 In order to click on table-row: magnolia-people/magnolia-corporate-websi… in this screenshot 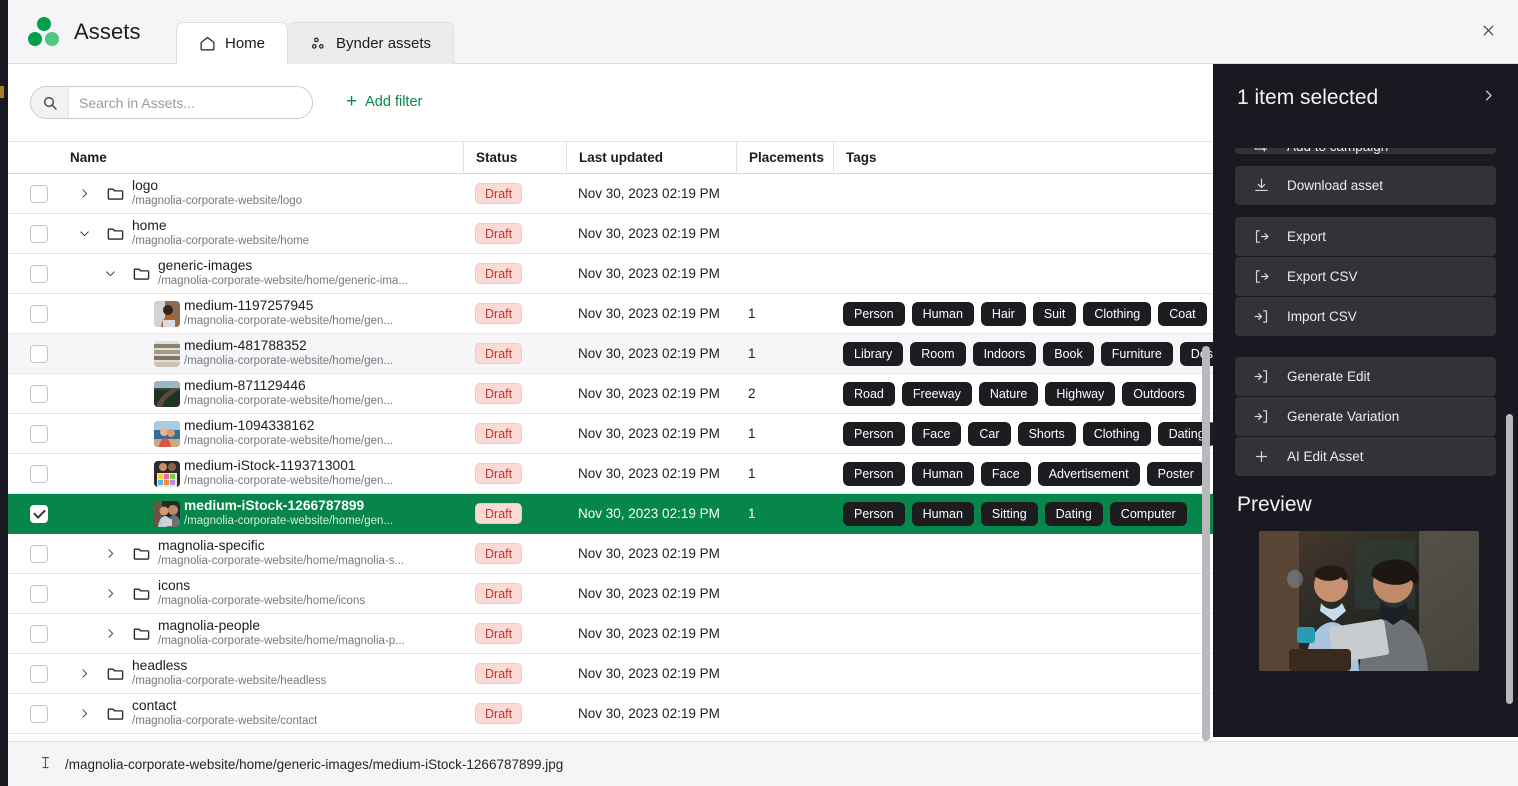, I will do `click(611, 634)`.